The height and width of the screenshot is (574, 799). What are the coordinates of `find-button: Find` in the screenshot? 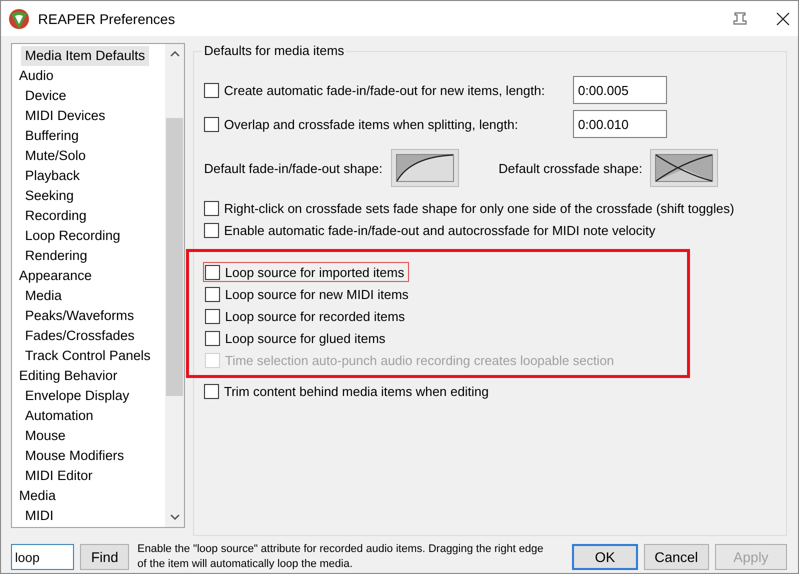 It's located at (105, 557).